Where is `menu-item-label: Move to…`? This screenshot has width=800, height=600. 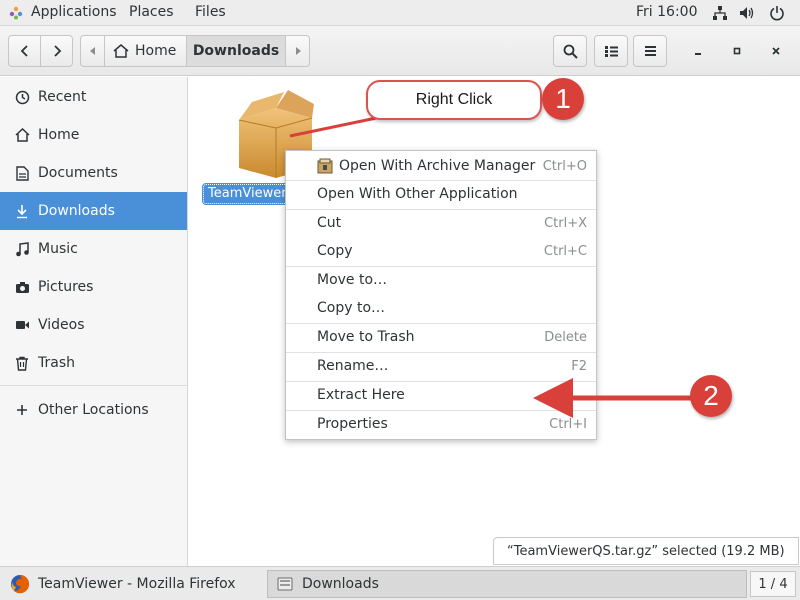 menu-item-label: Move to… is located at coordinates (352, 280).